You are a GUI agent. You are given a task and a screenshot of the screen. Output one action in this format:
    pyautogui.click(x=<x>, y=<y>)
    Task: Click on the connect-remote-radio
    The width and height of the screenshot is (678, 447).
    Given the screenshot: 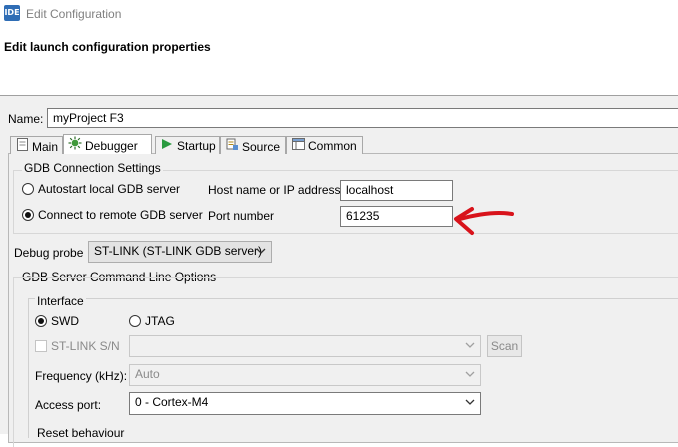 What is the action you would take?
    pyautogui.click(x=28, y=215)
    